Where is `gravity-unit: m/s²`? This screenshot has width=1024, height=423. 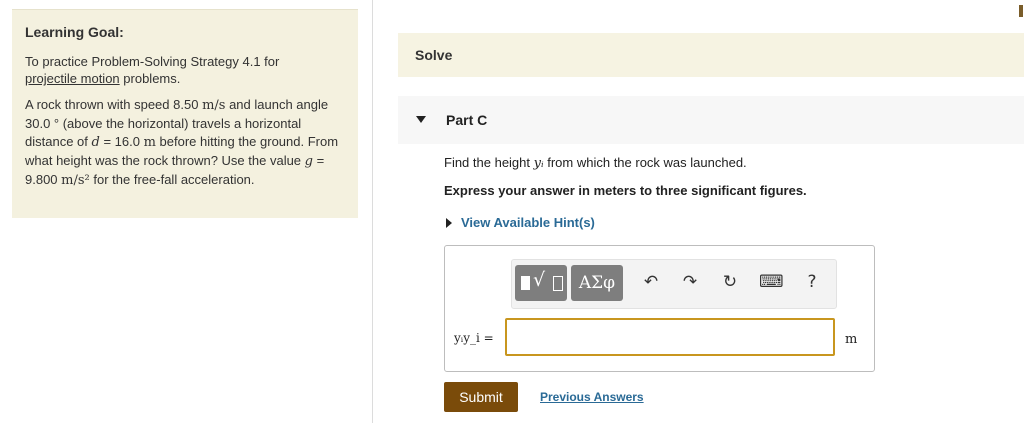
gravity-unit: m/s² is located at coordinates (75, 180).